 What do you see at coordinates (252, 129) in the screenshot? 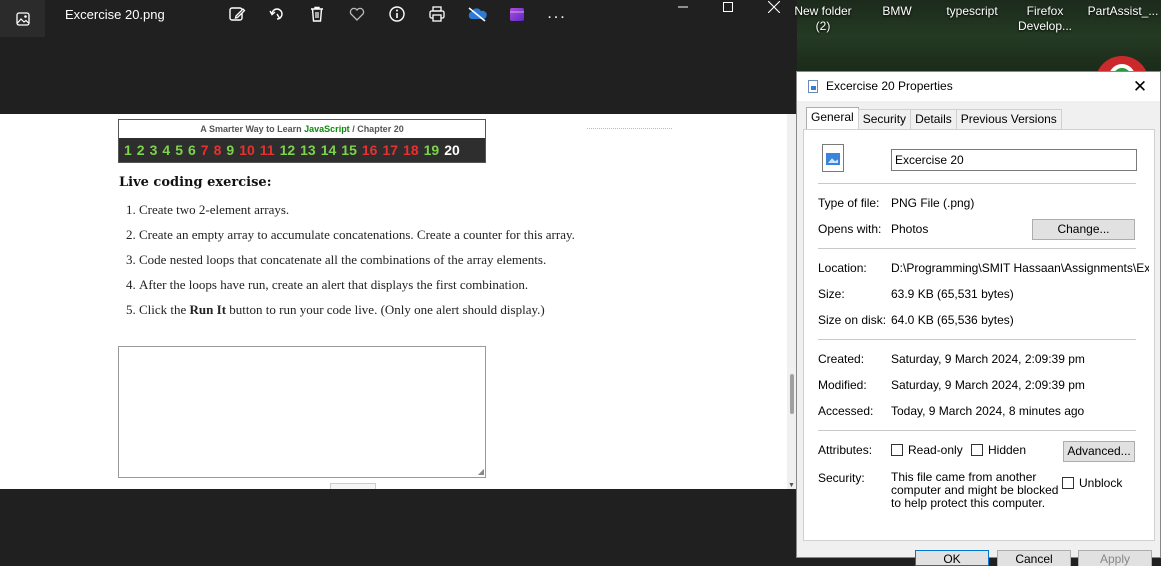
I see `banner-prefix: A Smarter Way to Learn` at bounding box center [252, 129].